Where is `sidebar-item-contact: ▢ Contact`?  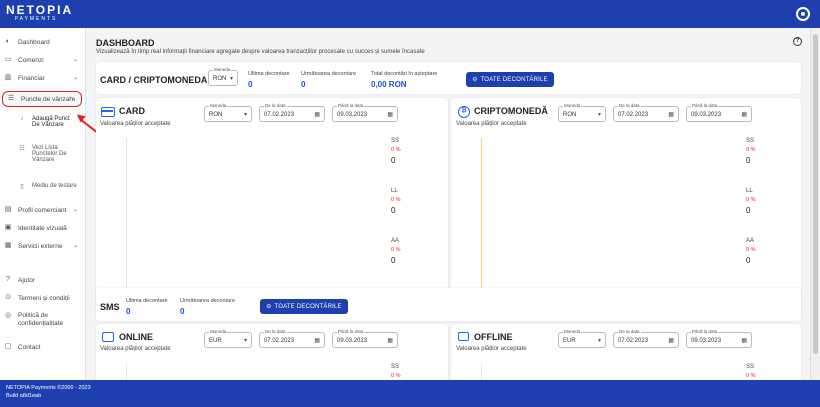 sidebar-item-contact: ▢ Contact is located at coordinates (43, 347).